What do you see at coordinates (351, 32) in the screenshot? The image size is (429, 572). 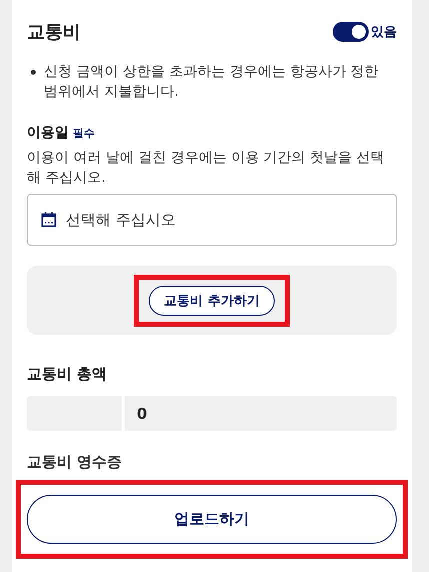 I see `toggle-switch` at bounding box center [351, 32].